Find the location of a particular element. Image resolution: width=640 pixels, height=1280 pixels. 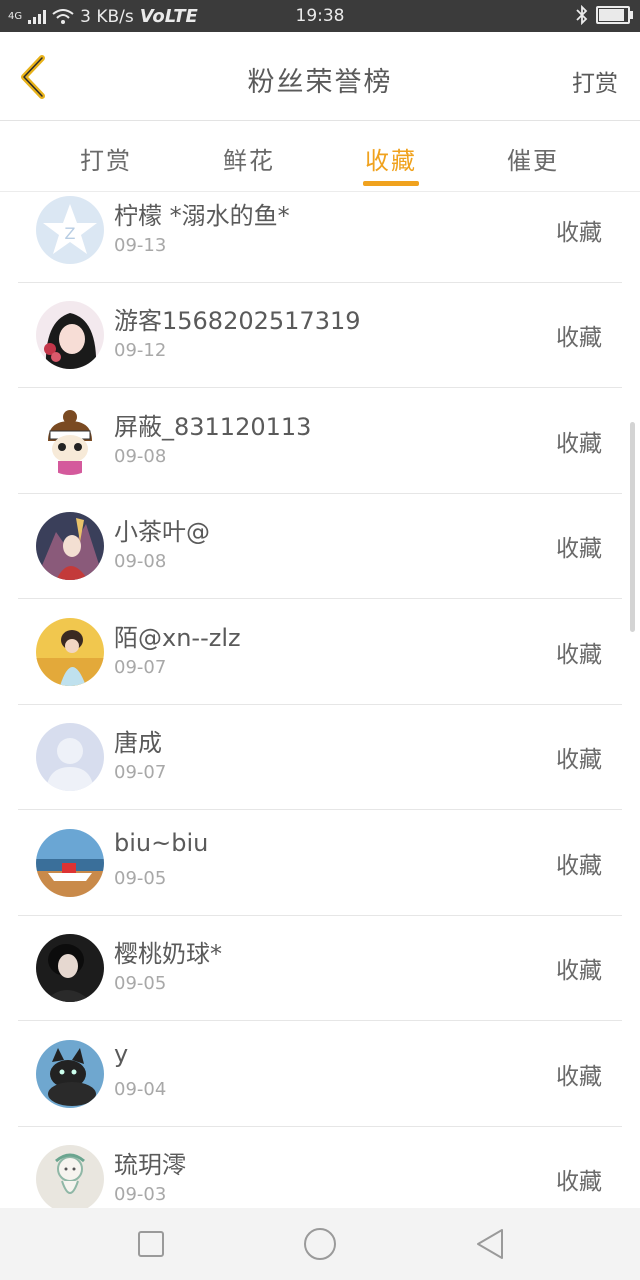

tab-reward: 打赏 is located at coordinates (106, 158).